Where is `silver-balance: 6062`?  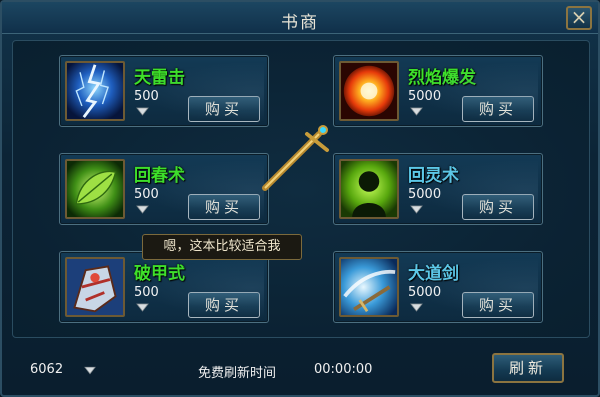
silver-balance: 6062 is located at coordinates (47, 369).